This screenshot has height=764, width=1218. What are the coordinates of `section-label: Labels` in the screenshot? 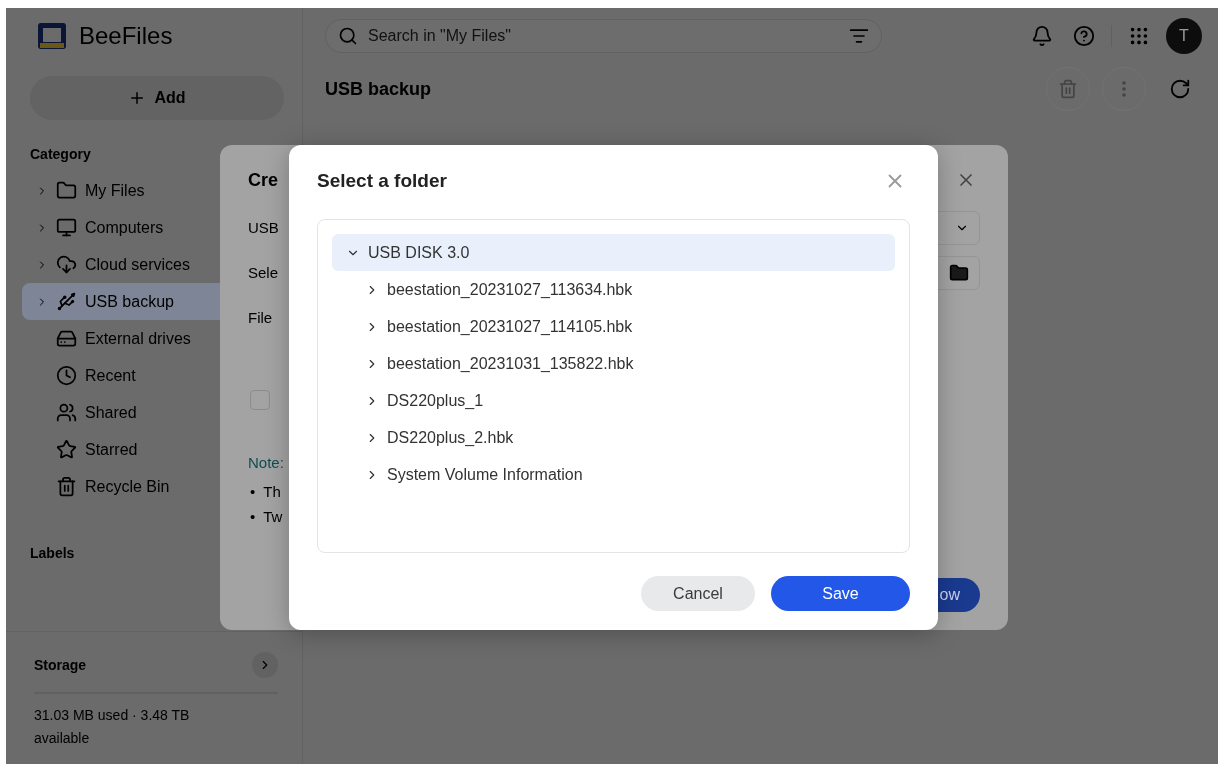 It's located at (52, 553).